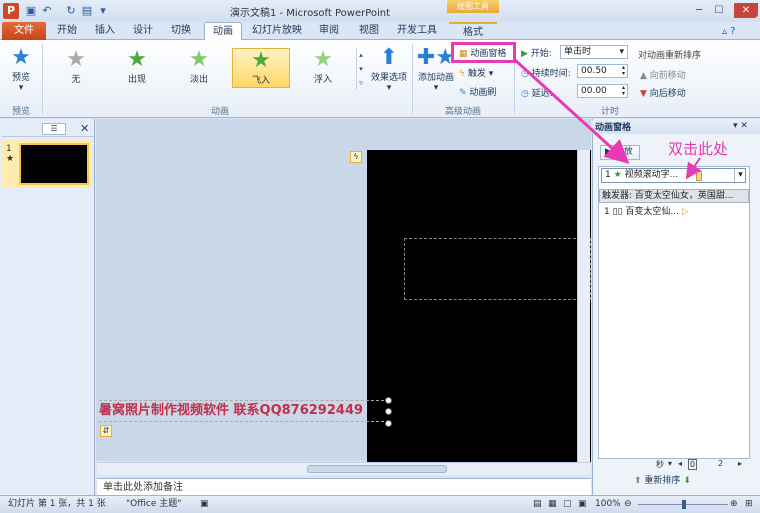 The width and height of the screenshot is (760, 513). Describe the element at coordinates (628, 504) in the screenshot. I see `zoom-out-icon: ⊖` at that location.